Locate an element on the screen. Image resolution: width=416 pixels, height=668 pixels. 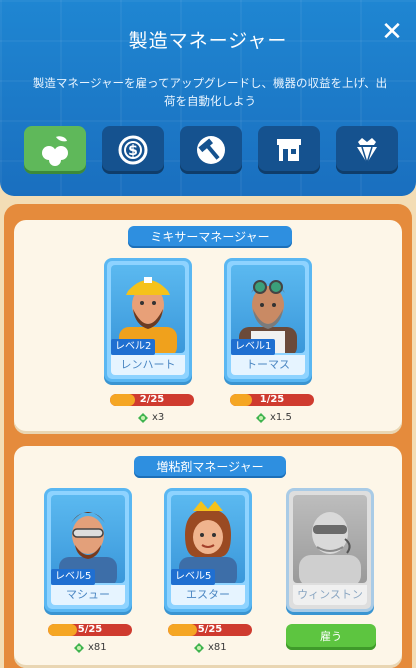
manager-name: ウィンストン is located at coordinates (330, 595).